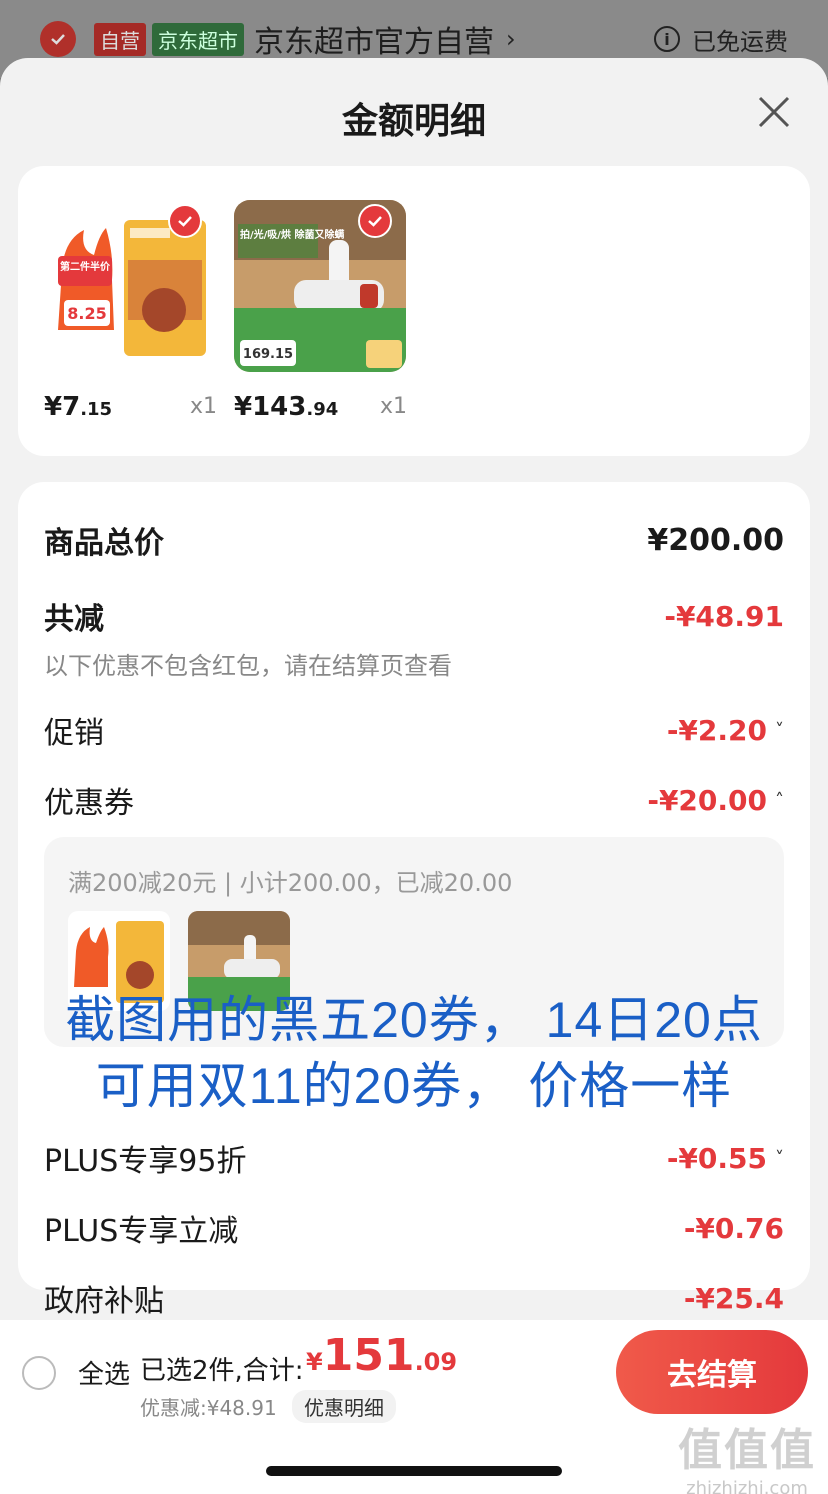 This screenshot has height=1494, width=828. What do you see at coordinates (414, 730) in the screenshot?
I see `promo-row: 促销 -¥2.20 ˅` at bounding box center [414, 730].